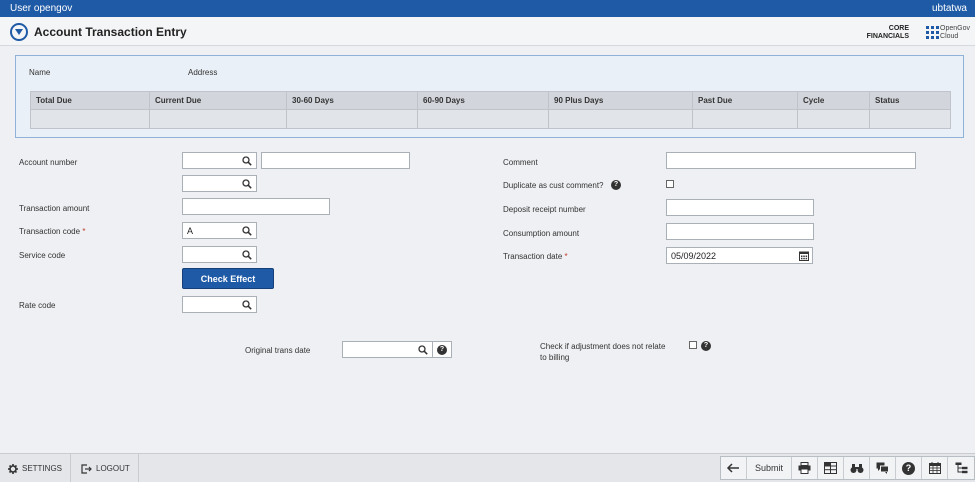 The image size is (975, 482). Describe the element at coordinates (218, 100) in the screenshot. I see `col-current-due: Current Due` at that location.